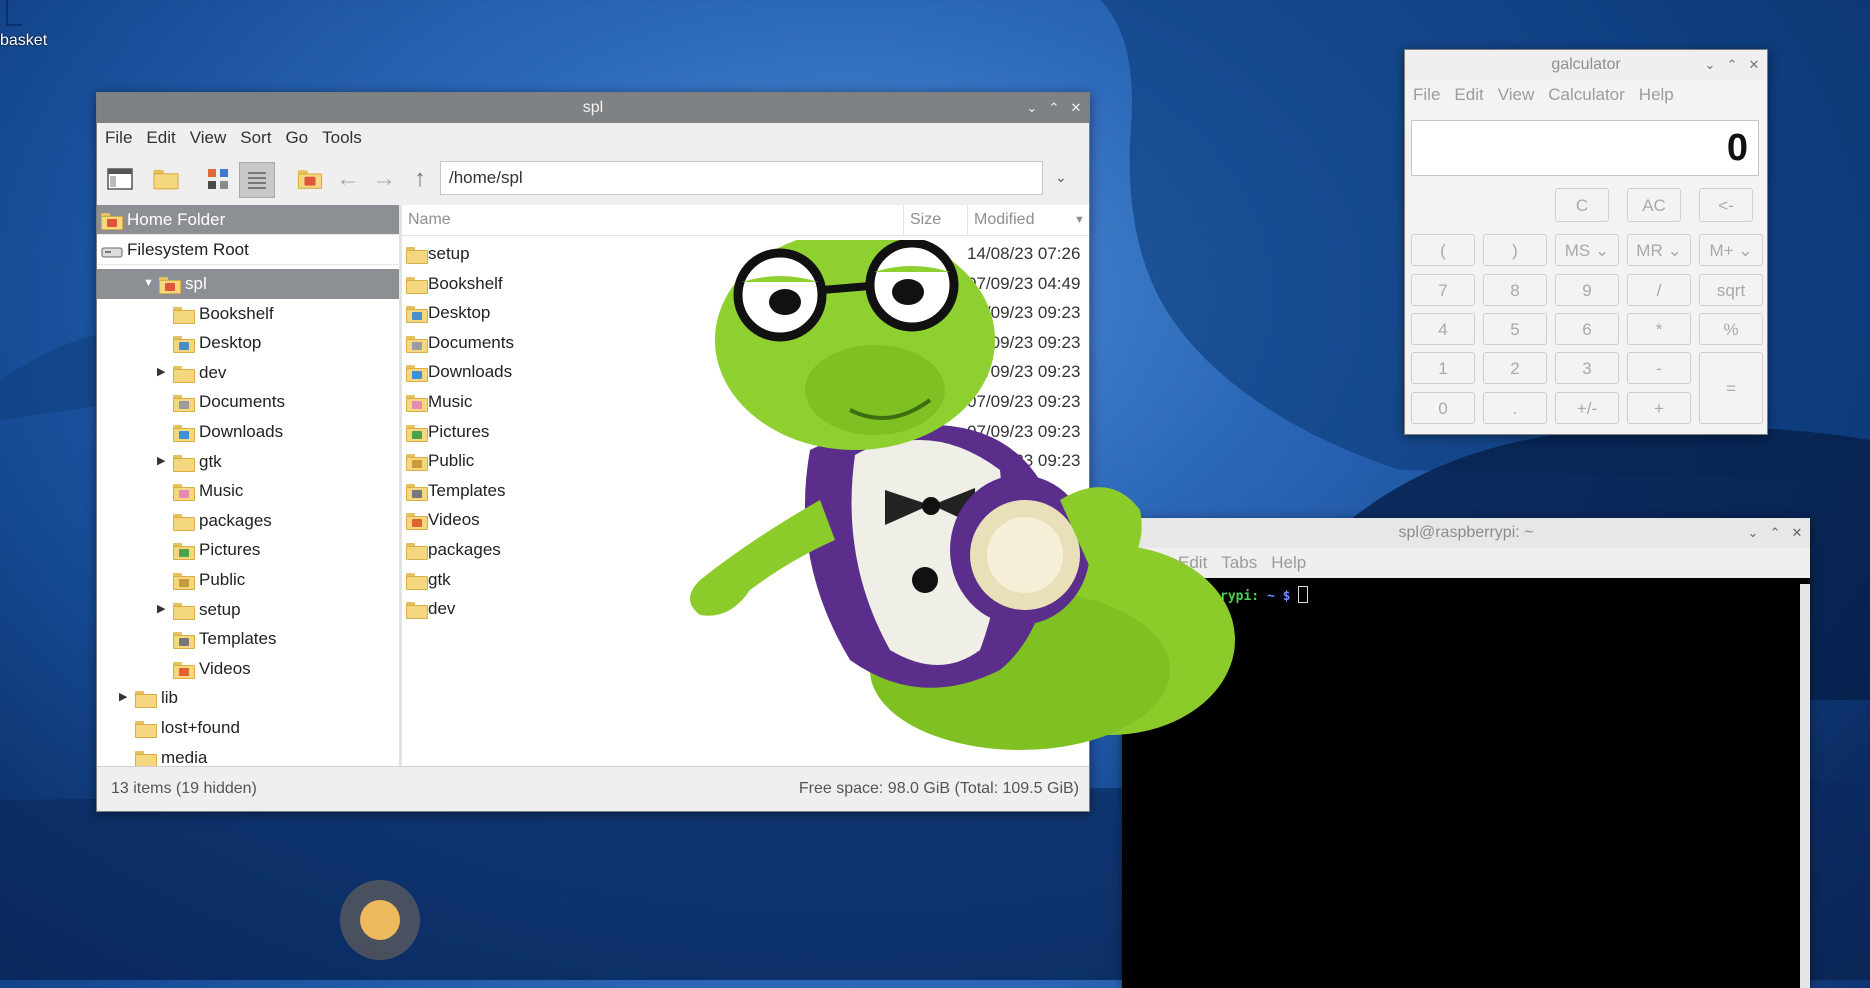 This screenshot has height=988, width=1870. I want to click on file-manager-titlebar: spl ⌄ ⌃ ✕, so click(593, 108).